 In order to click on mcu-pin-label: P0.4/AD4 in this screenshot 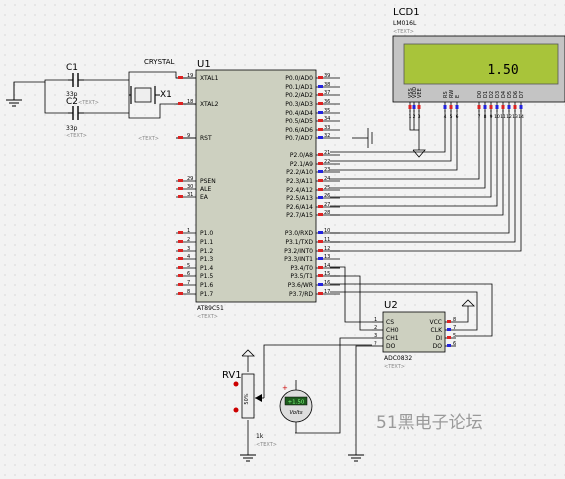, I will do `click(299, 113)`.